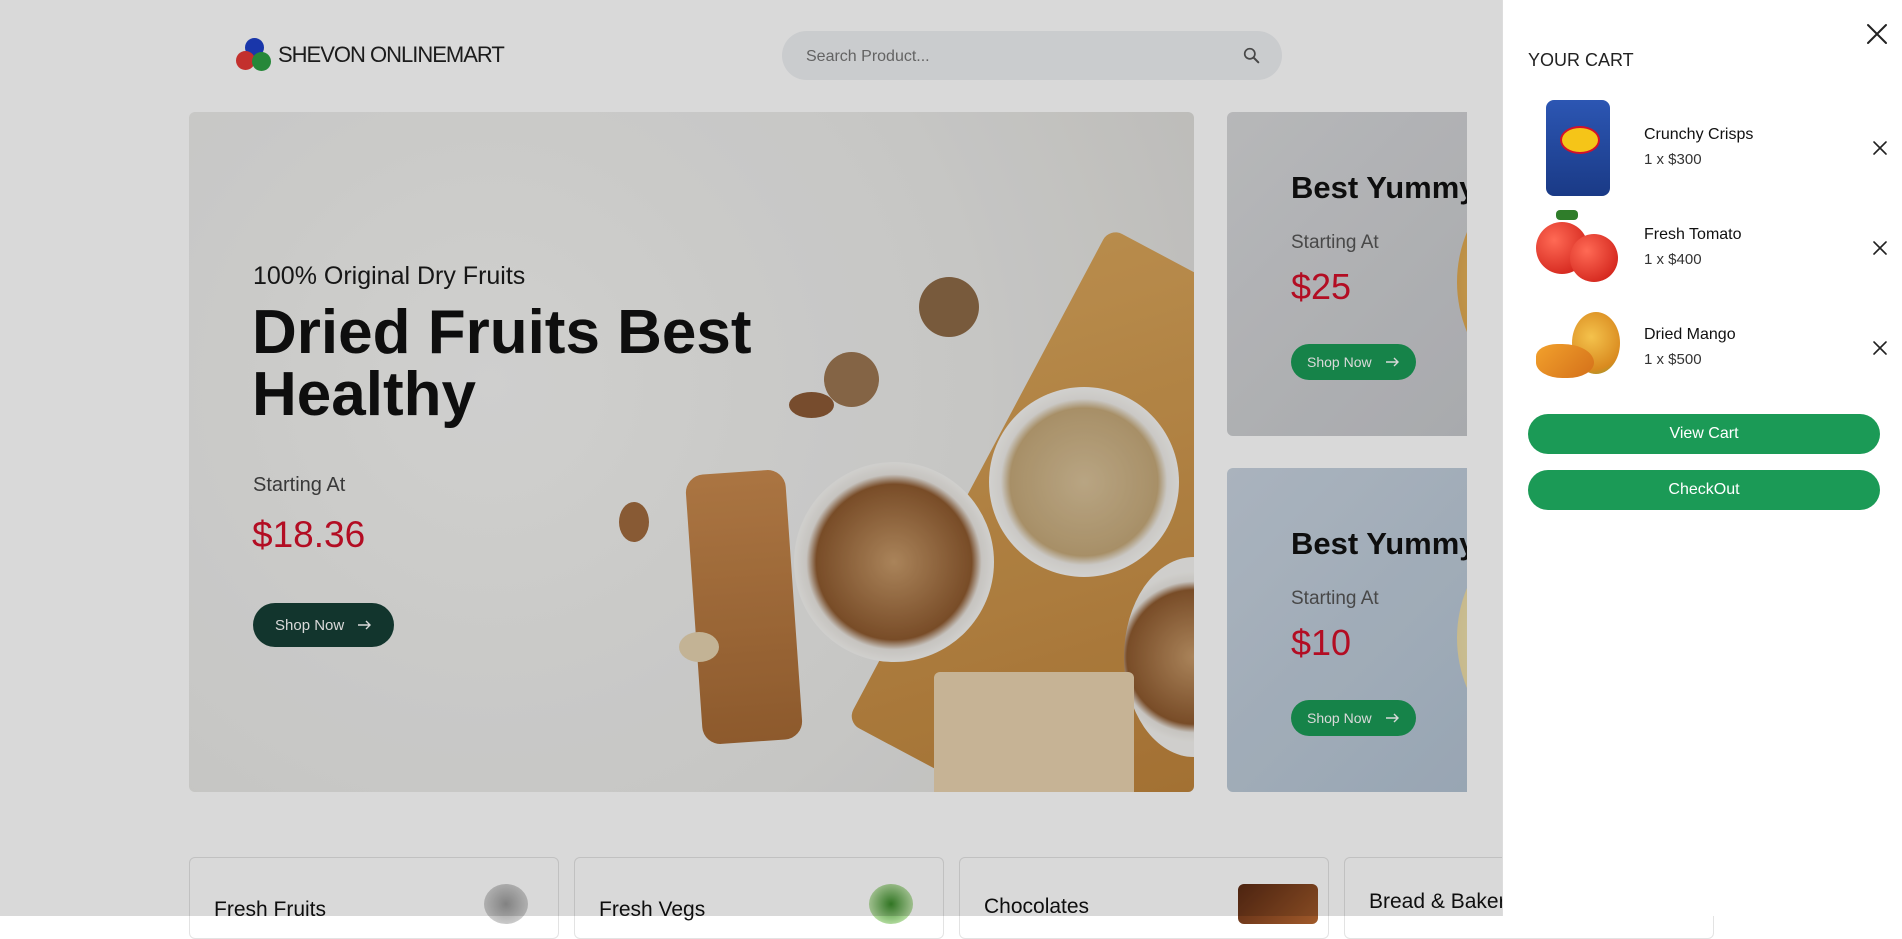 The width and height of the screenshot is (1902, 939). I want to click on checkout-button: CheckOut, so click(1704, 490).